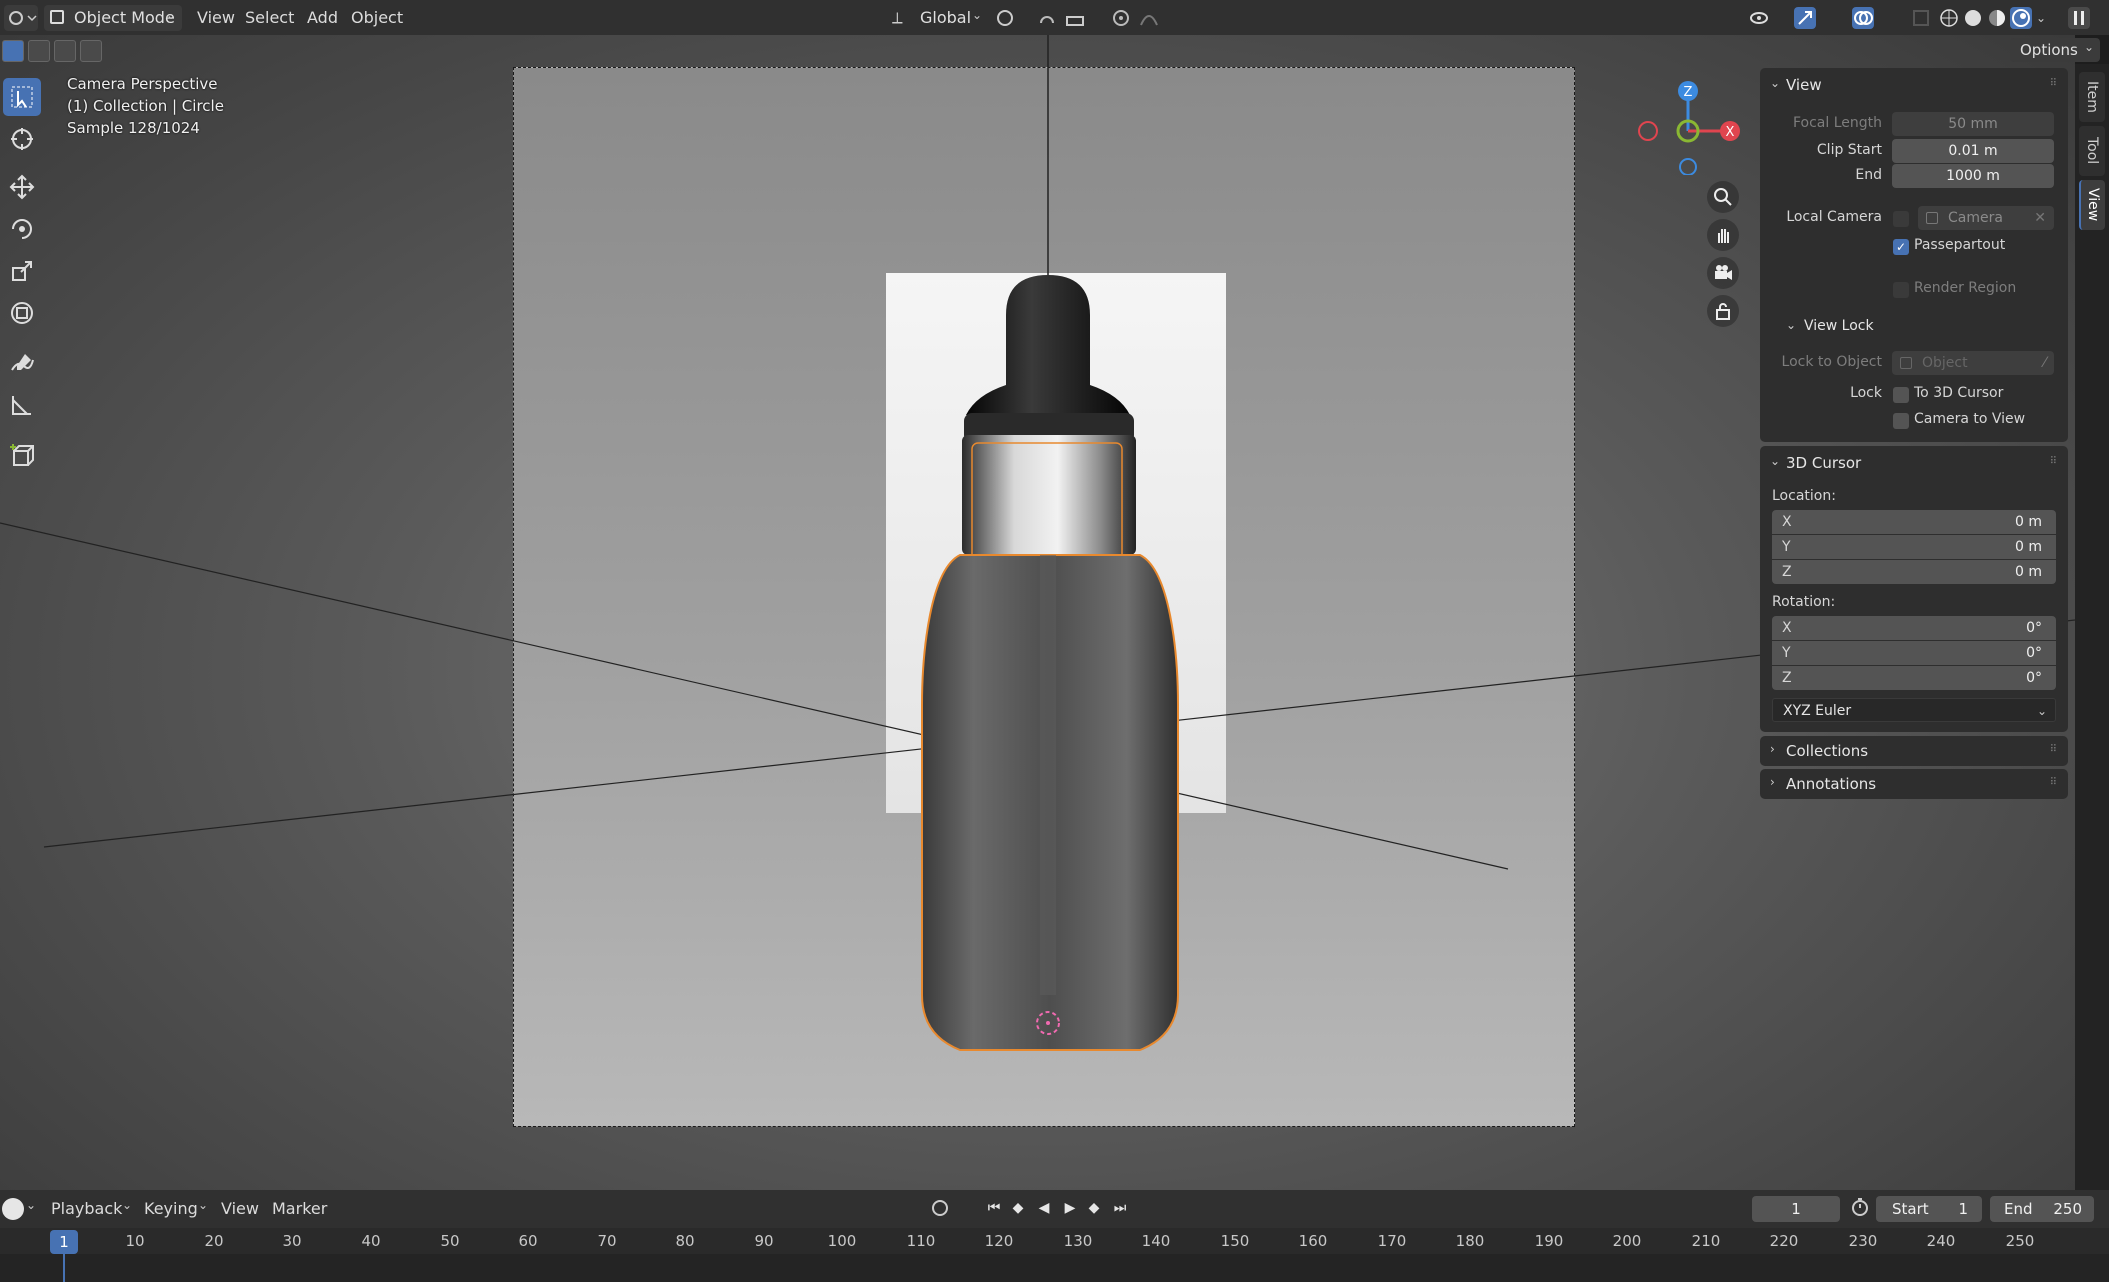  I want to click on dropper-bottle, so click(1050, 675).